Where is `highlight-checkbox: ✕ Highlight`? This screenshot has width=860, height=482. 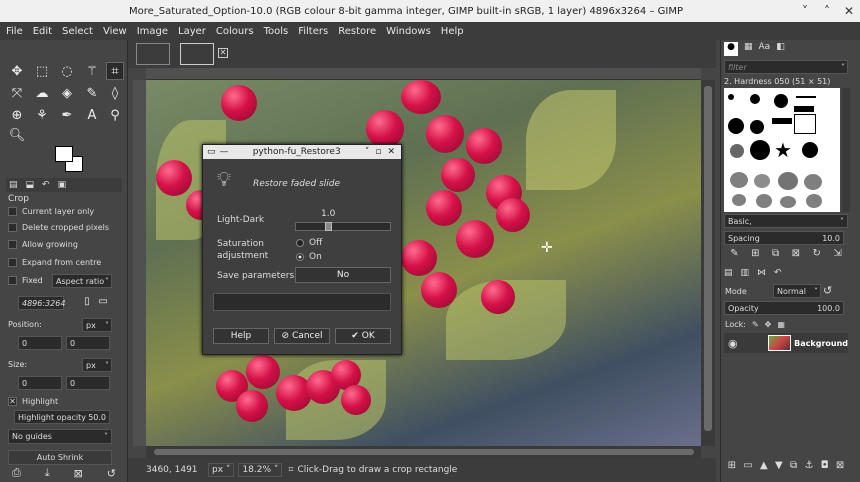
highlight-checkbox: ✕ Highlight is located at coordinates (33, 401).